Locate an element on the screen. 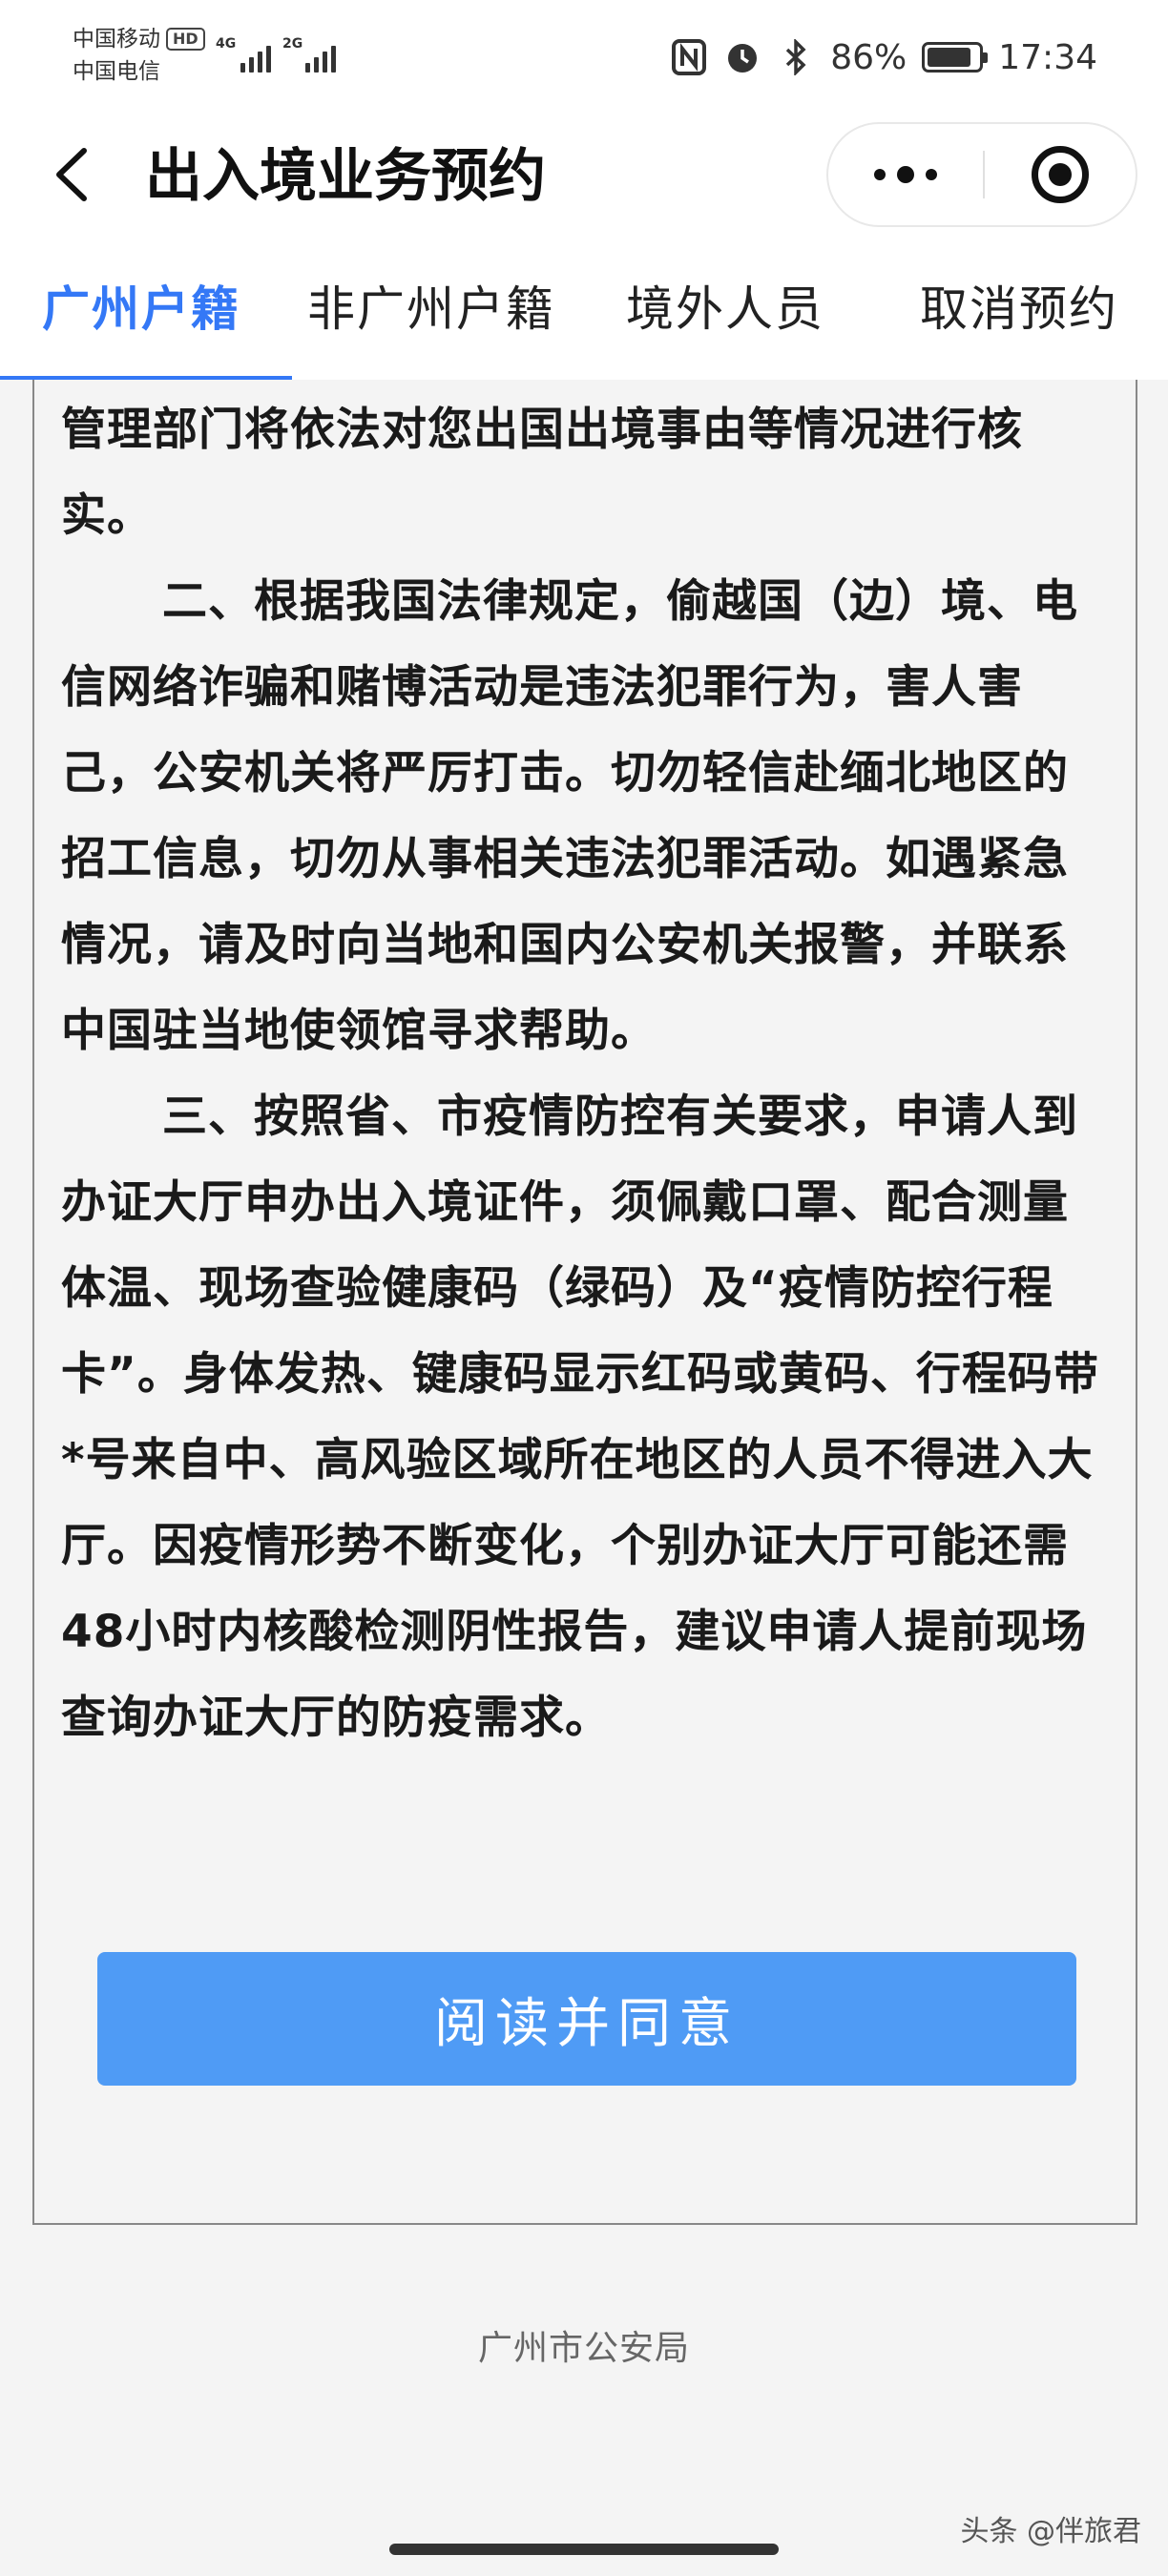 Image resolution: width=1168 pixels, height=2576 pixels. network-type-2: 2G is located at coordinates (292, 44).